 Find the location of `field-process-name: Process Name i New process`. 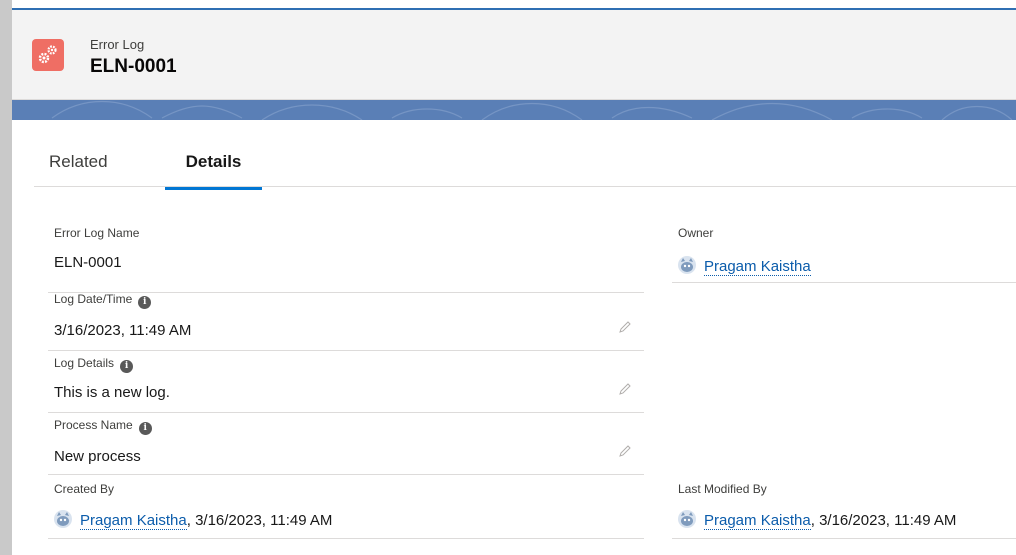

field-process-name: Process Name i New process is located at coordinates (346, 445).